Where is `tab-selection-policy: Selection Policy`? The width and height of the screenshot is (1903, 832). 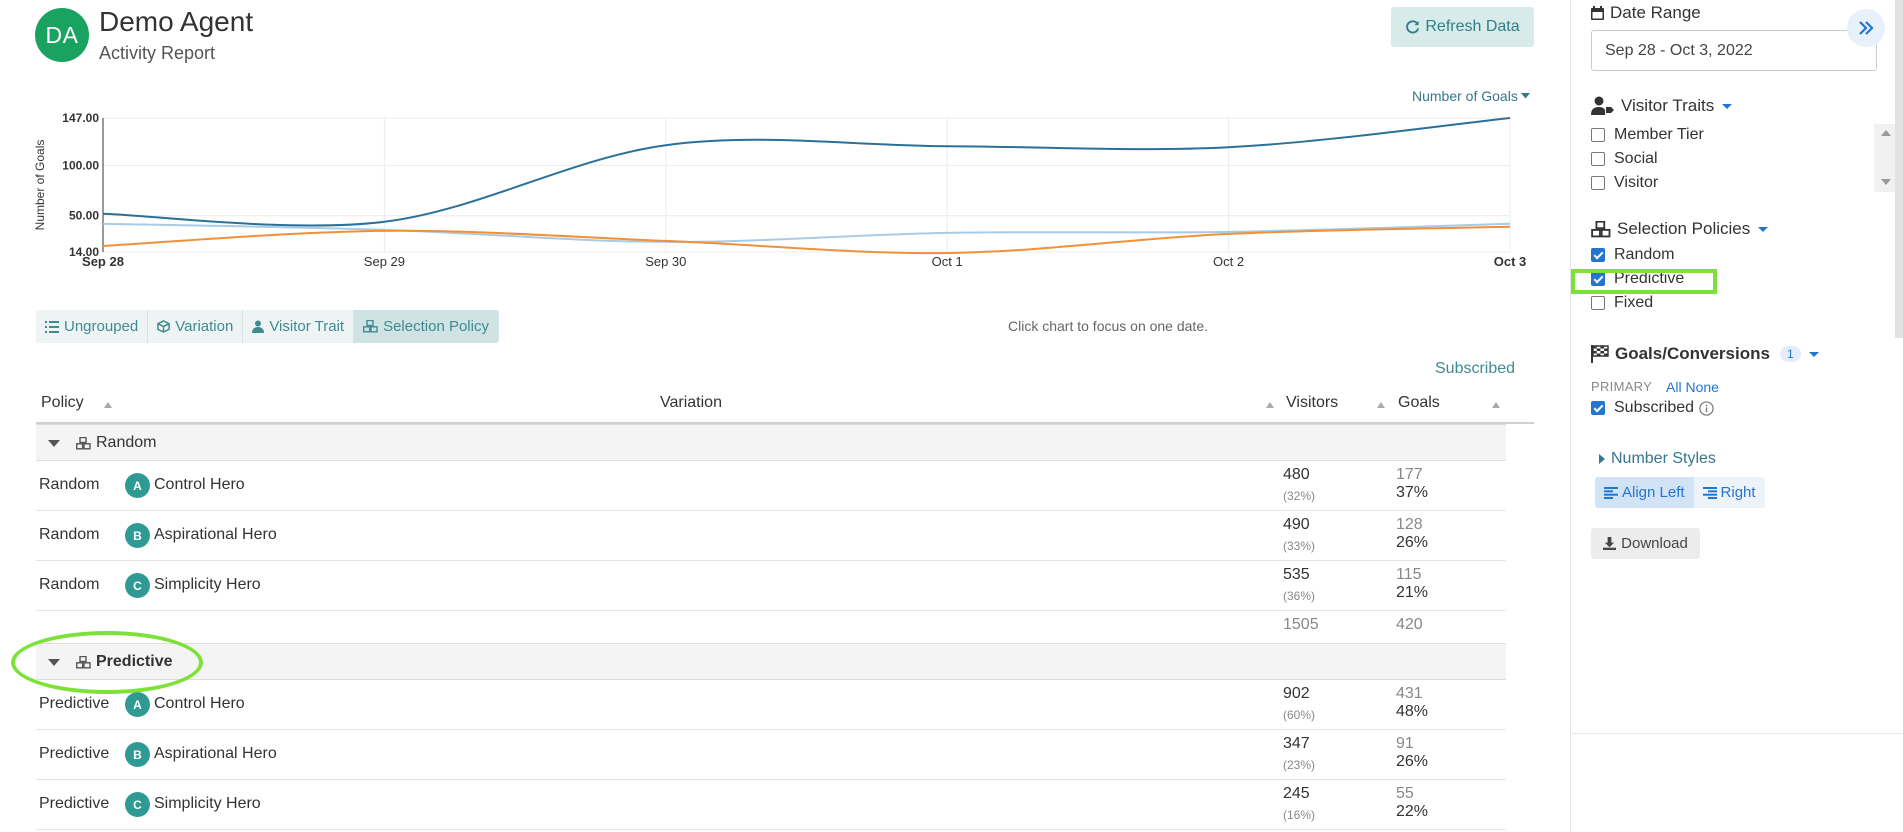
tab-selection-policy: Selection Policy is located at coordinates (426, 326).